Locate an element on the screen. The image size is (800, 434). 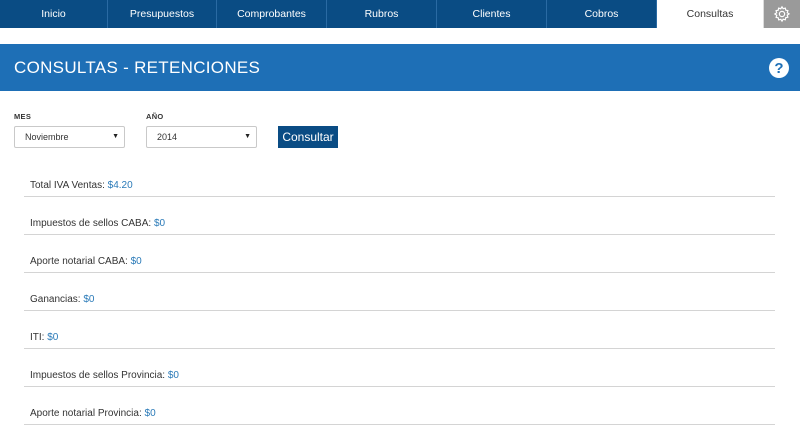
gear-icon is located at coordinates (782, 14).